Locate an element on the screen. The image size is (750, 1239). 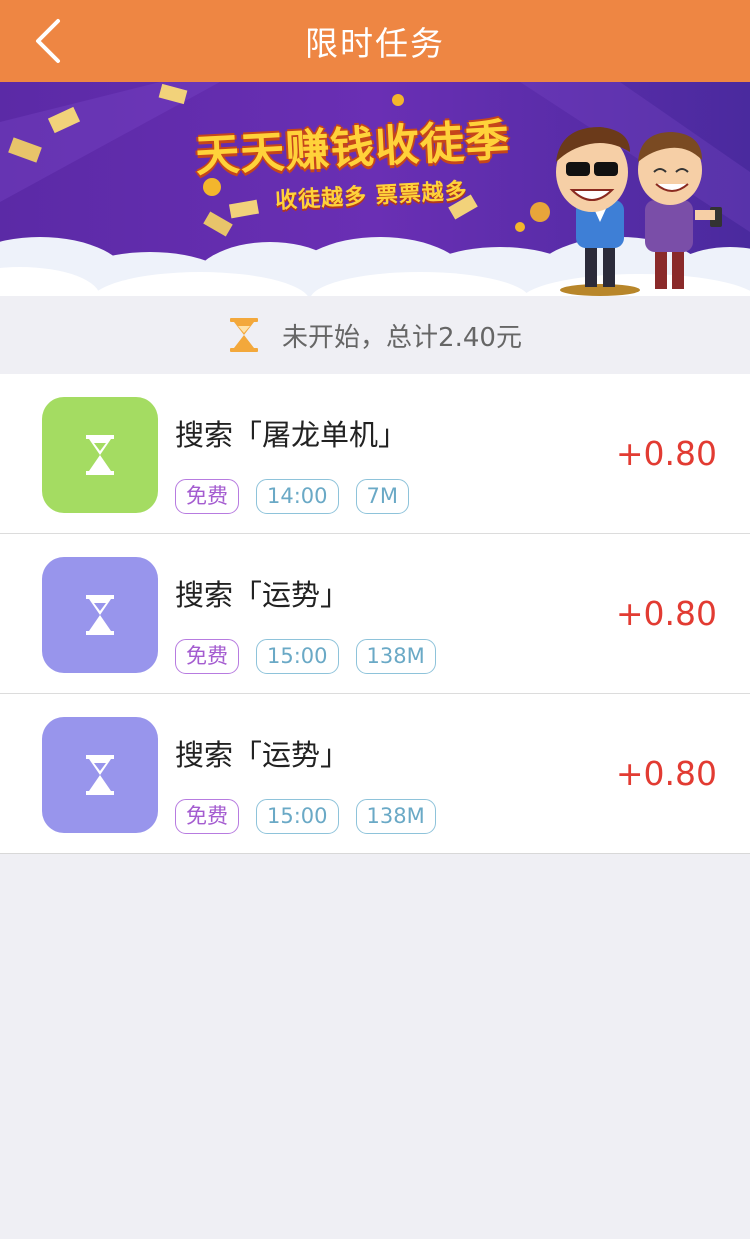
page-title: 限时任务 is located at coordinates (375, 43).